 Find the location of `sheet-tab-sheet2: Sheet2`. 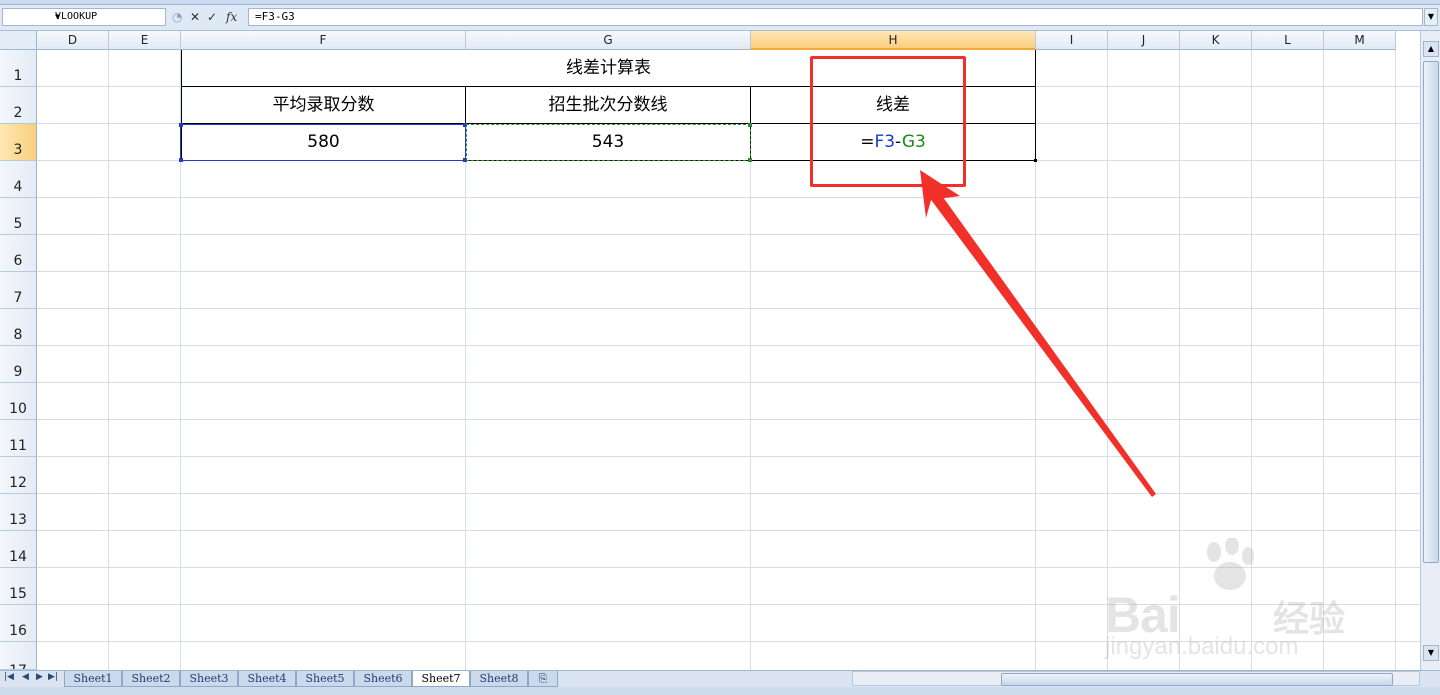

sheet-tab-sheet2: Sheet2 is located at coordinates (151, 679).